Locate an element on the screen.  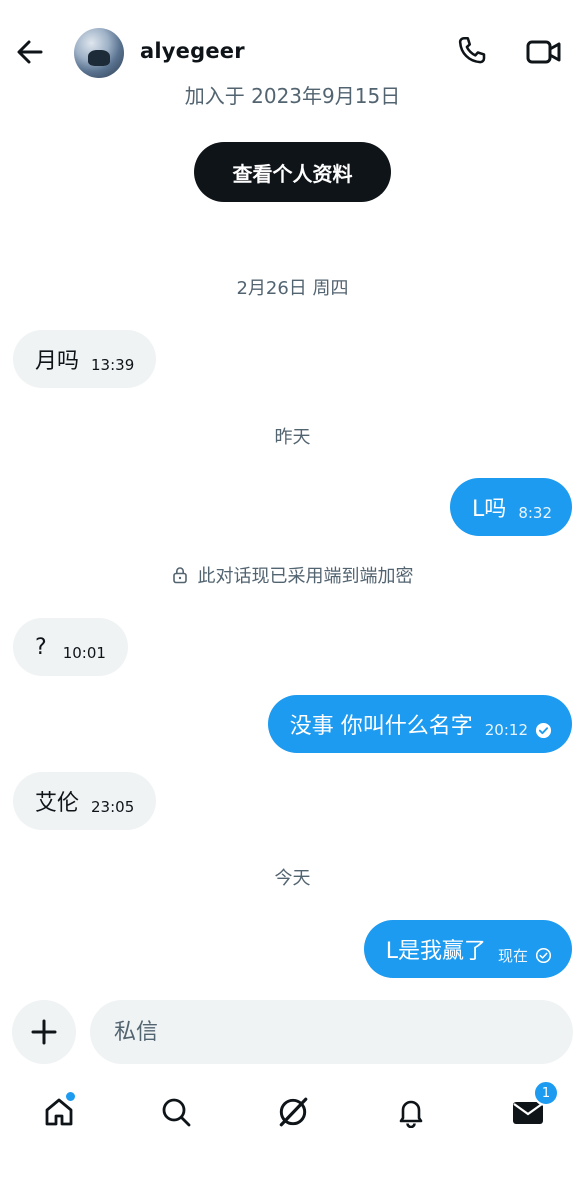
message-text: 艾伦 is located at coordinates (57, 803).